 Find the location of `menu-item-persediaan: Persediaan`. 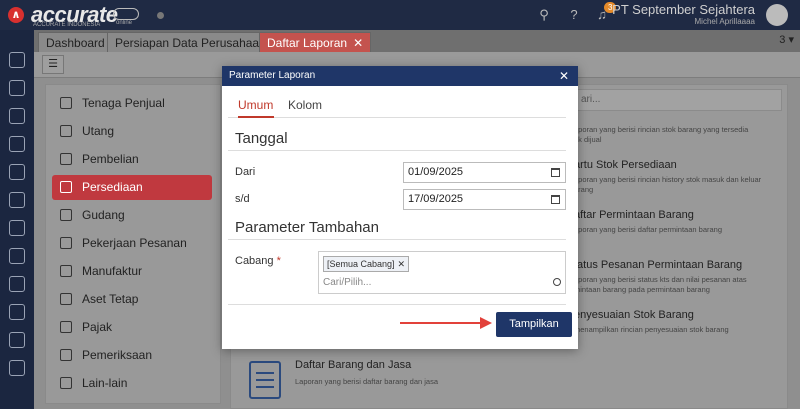

menu-item-persediaan: Persediaan is located at coordinates (132, 187).